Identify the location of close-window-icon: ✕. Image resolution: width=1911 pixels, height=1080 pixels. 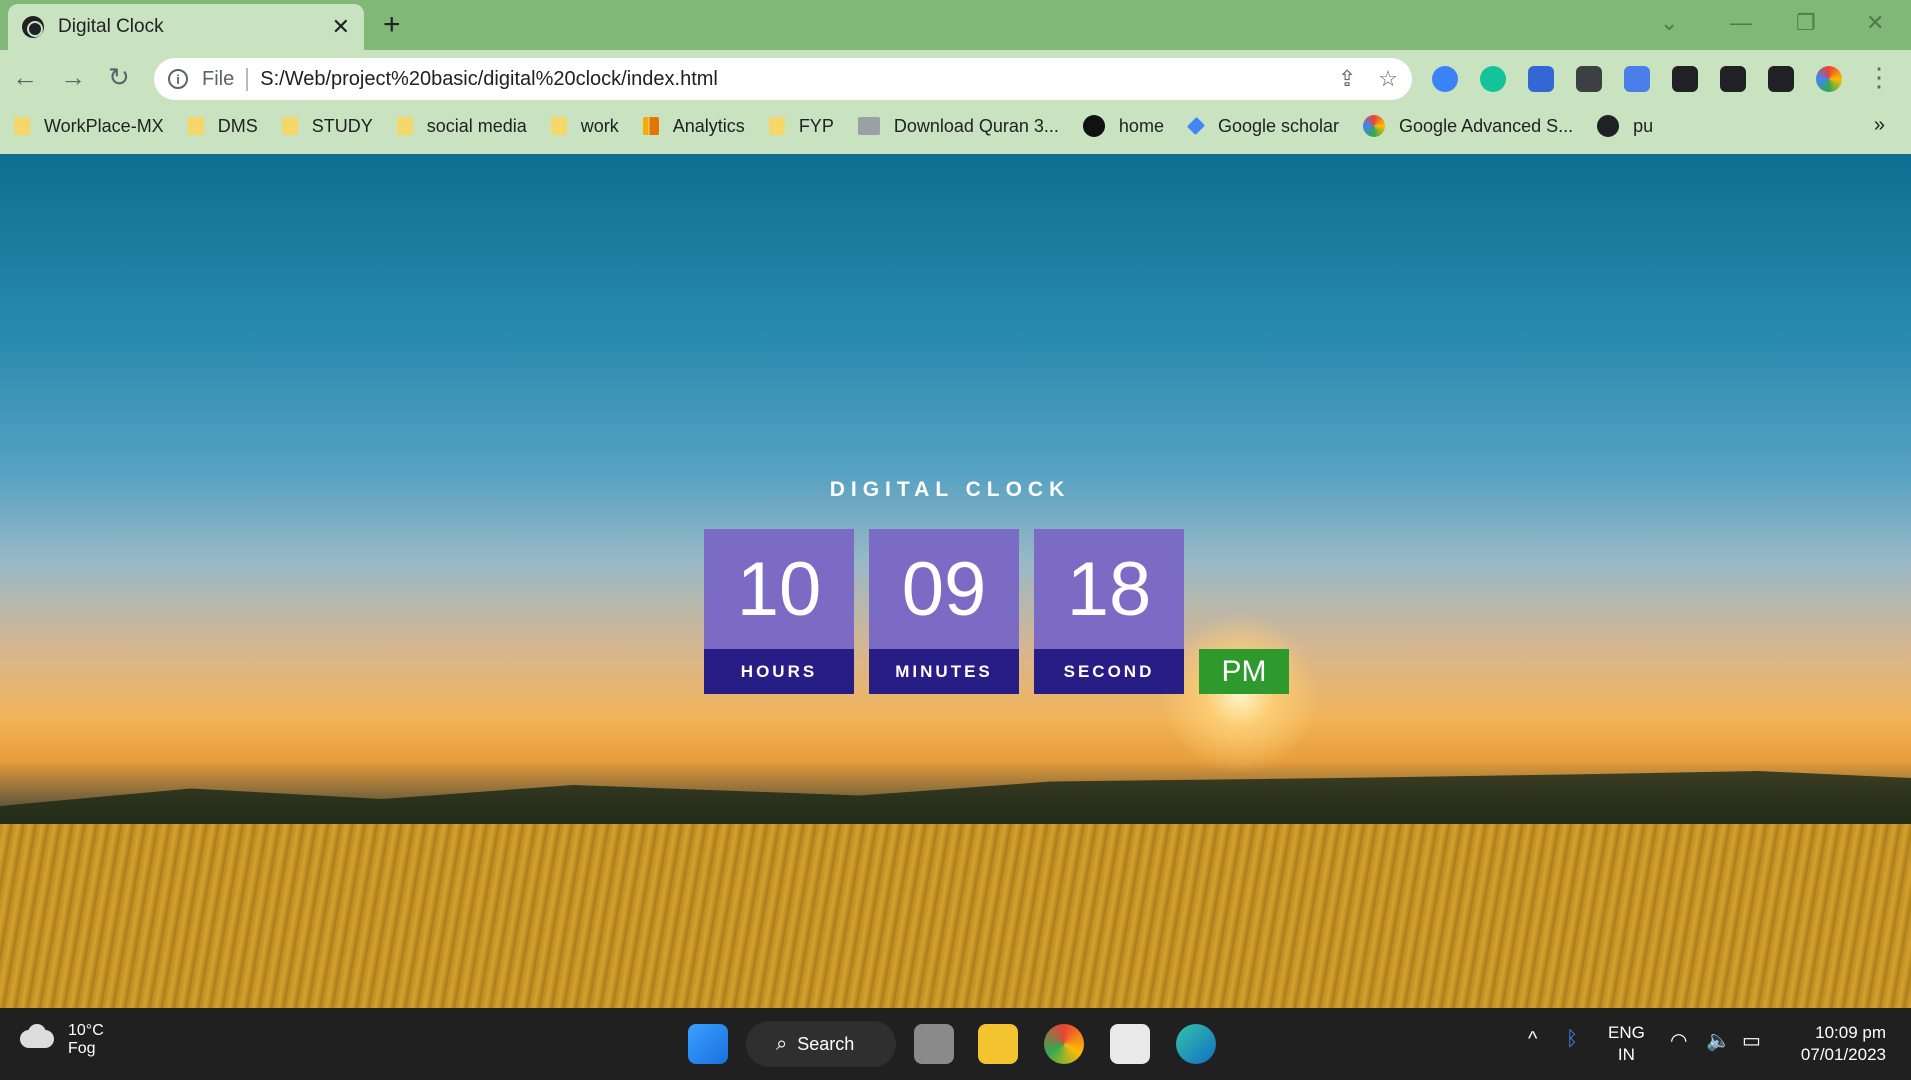
(1875, 23).